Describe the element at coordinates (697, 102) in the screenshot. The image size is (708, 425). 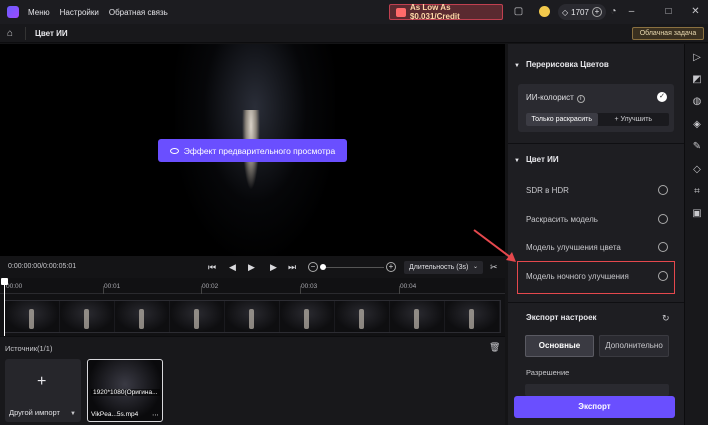
I see `palette-tool-icon: ◍` at that location.